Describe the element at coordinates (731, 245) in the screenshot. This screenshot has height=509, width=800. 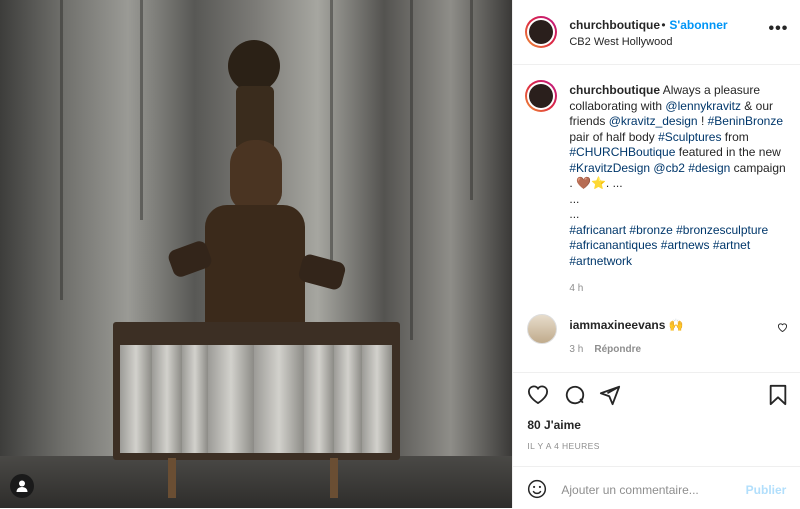
I see `hashtag-link: #artnet` at that location.